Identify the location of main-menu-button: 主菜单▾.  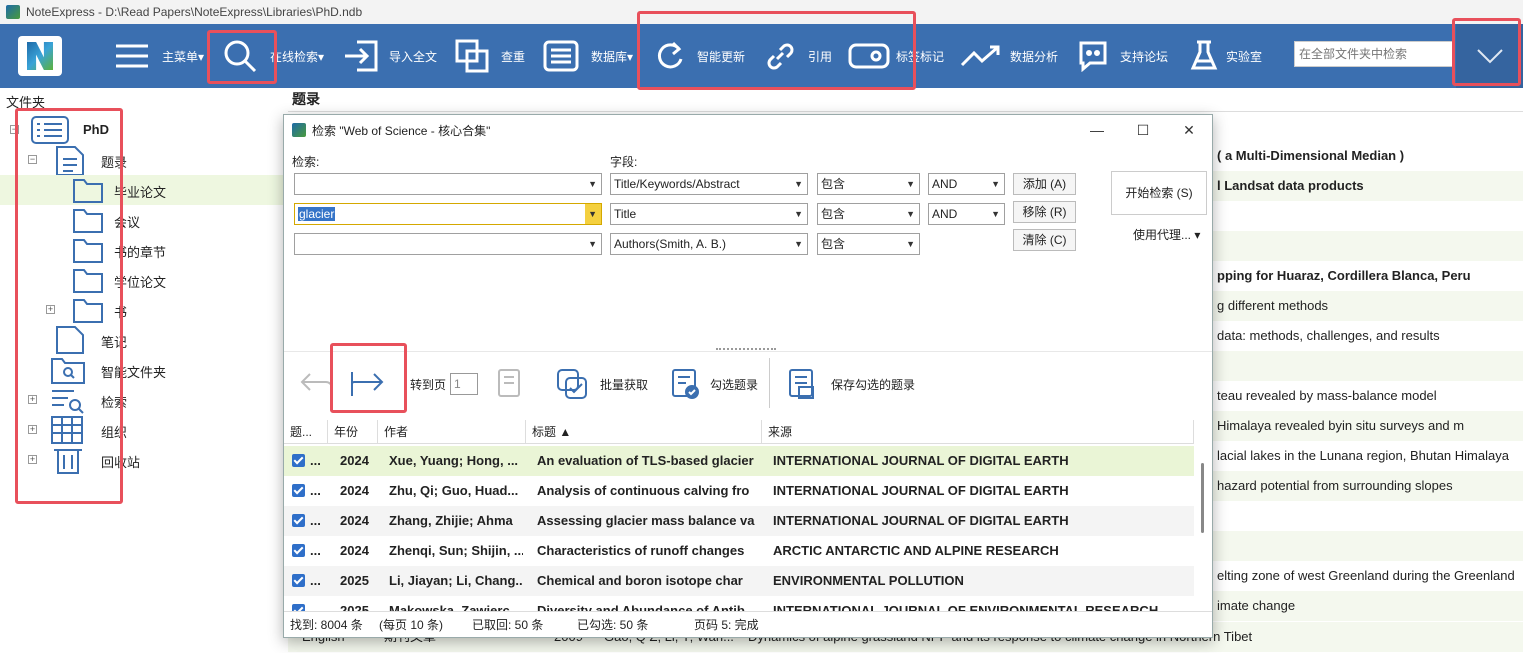
(159, 56).